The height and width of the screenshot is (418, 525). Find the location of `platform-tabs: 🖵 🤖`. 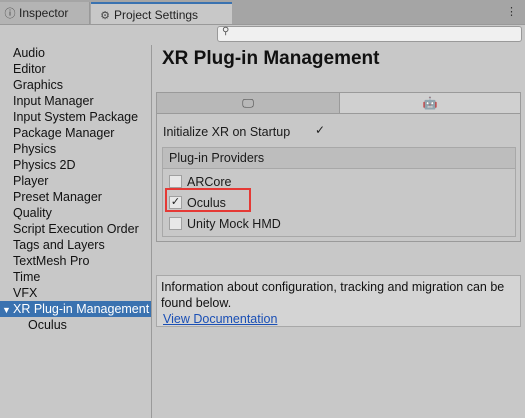

platform-tabs: 🖵 🤖 is located at coordinates (338, 103).